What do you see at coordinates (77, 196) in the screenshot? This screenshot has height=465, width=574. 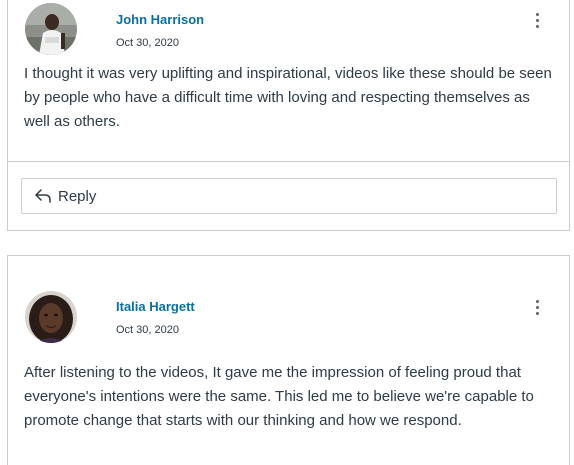 I see `reply-label: Reply` at bounding box center [77, 196].